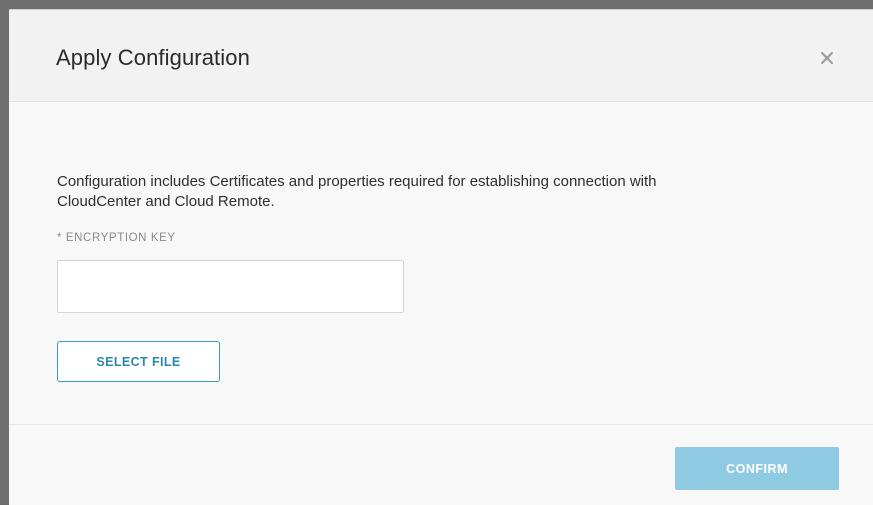 This screenshot has width=873, height=505. Describe the element at coordinates (116, 238) in the screenshot. I see `encryption-key-label: * ENCRYPTION KEY` at that location.